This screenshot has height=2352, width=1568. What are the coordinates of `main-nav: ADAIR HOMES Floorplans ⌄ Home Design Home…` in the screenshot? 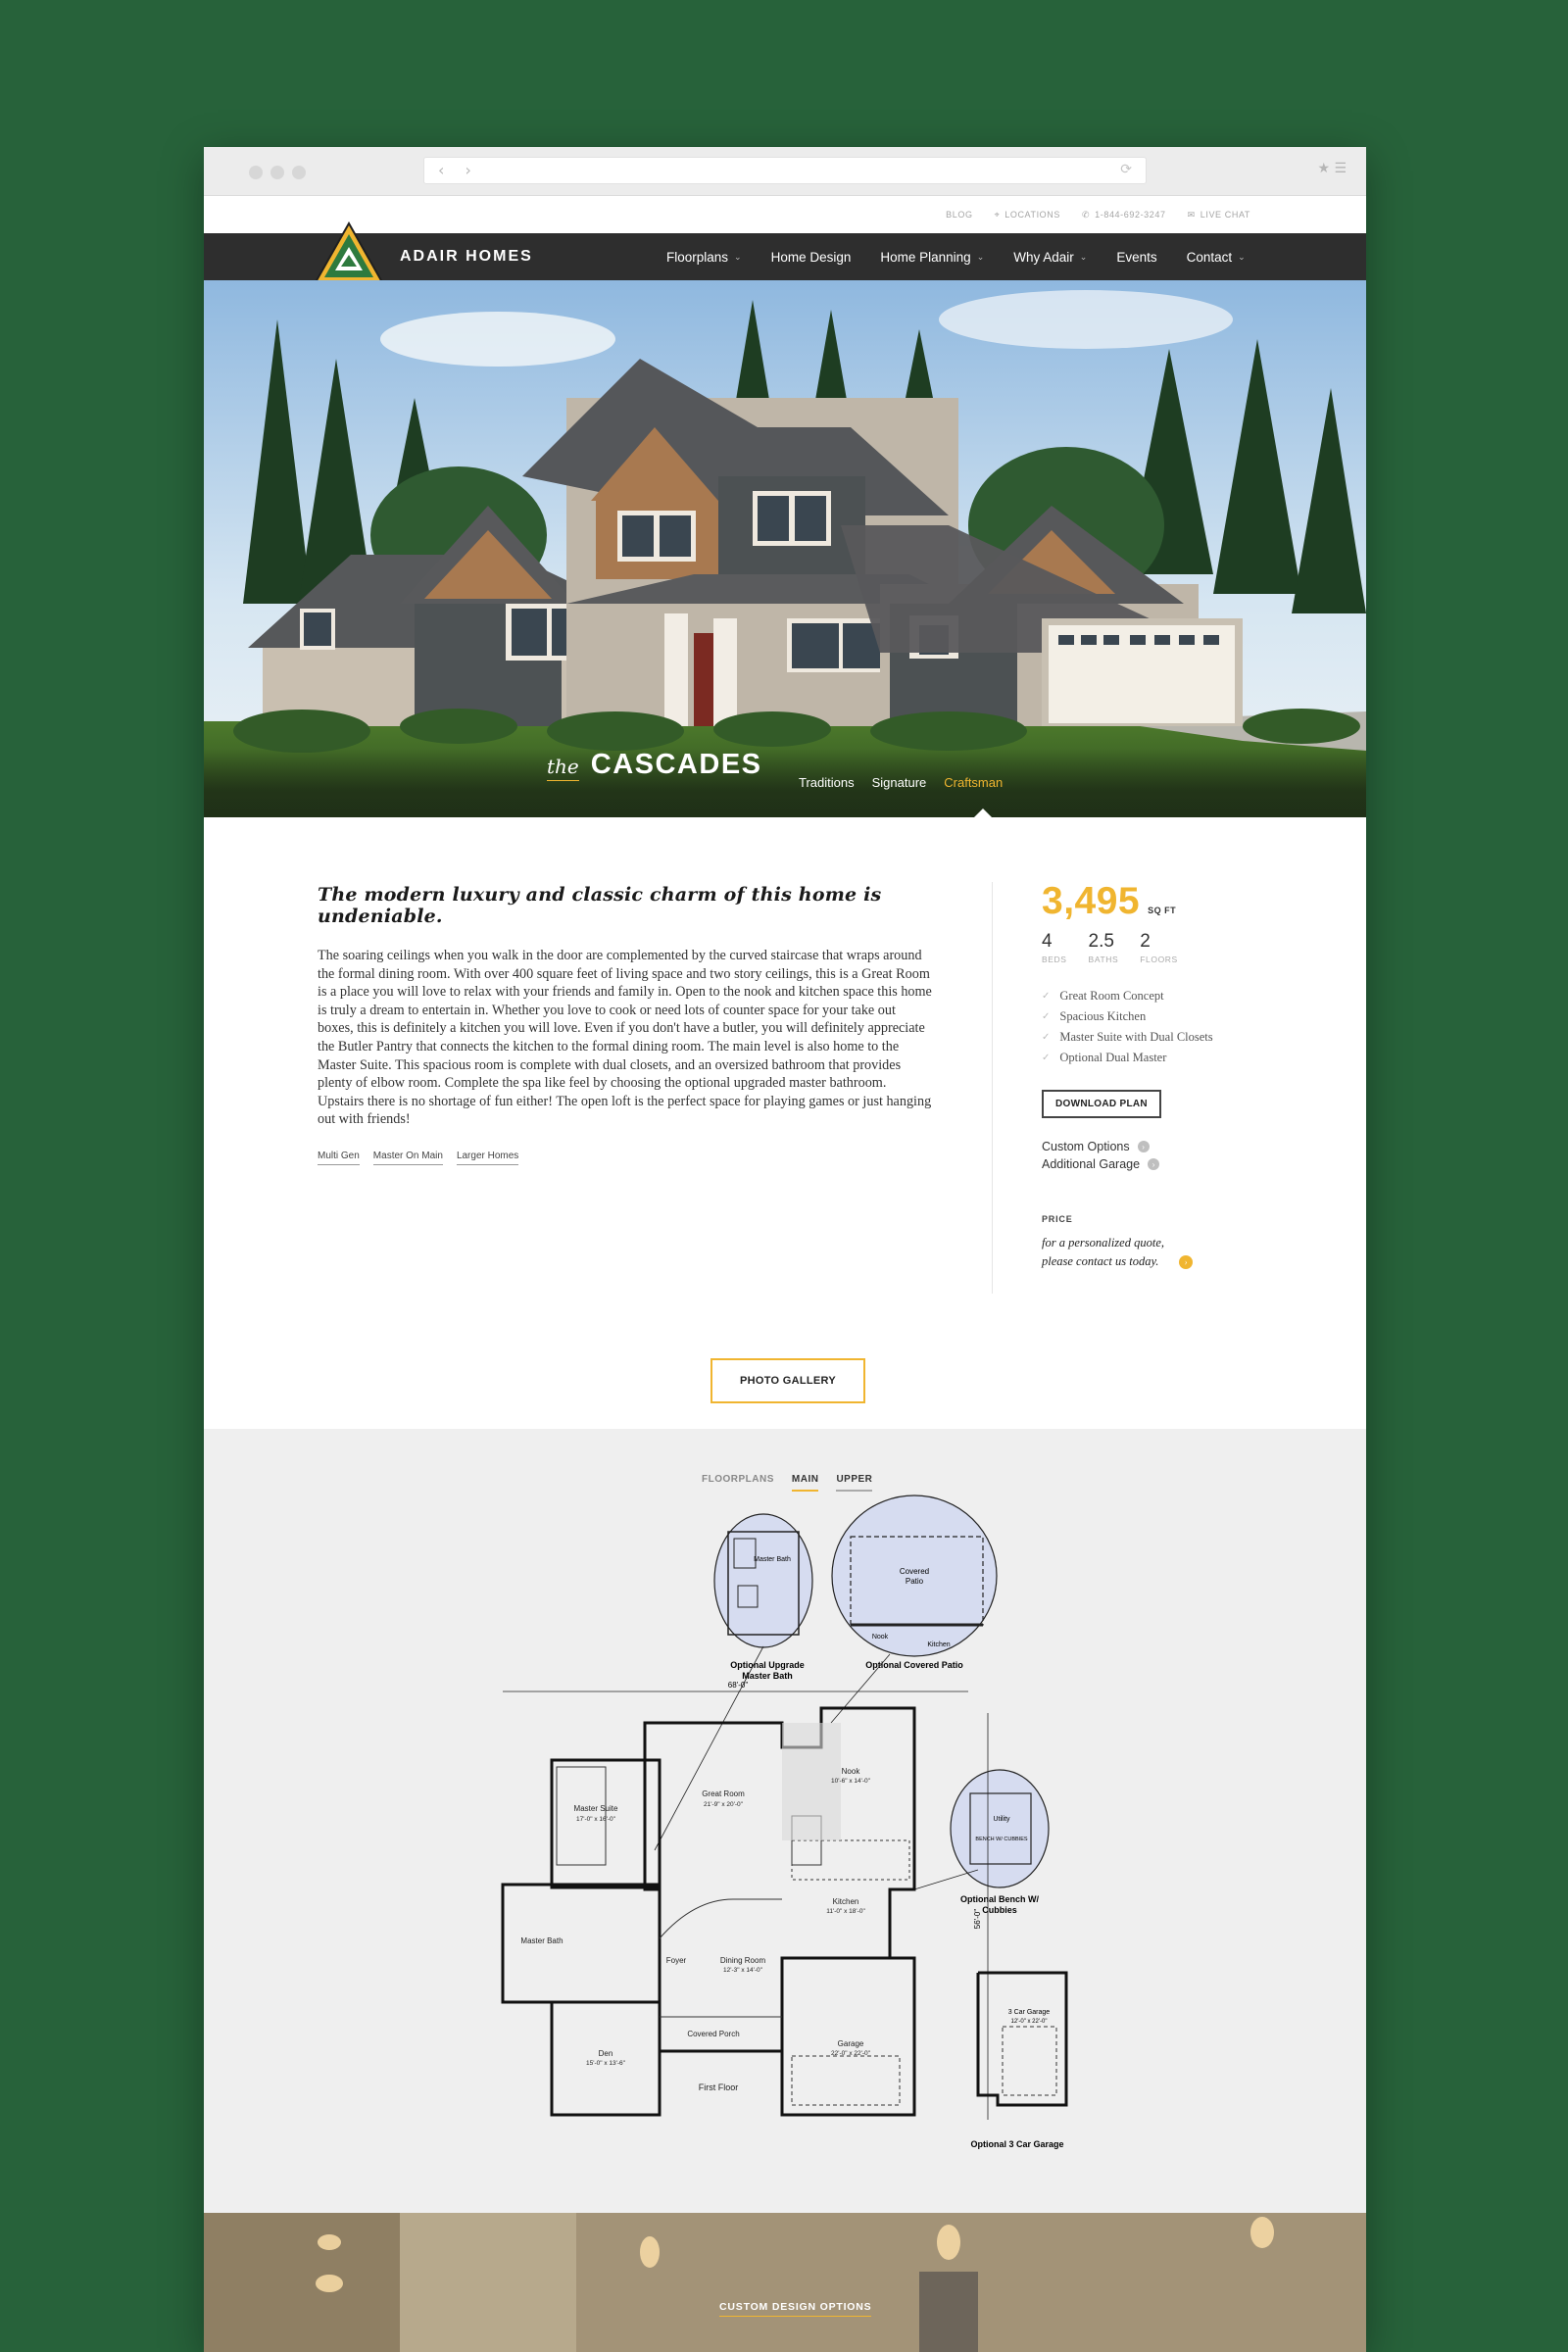 It's located at (785, 252).